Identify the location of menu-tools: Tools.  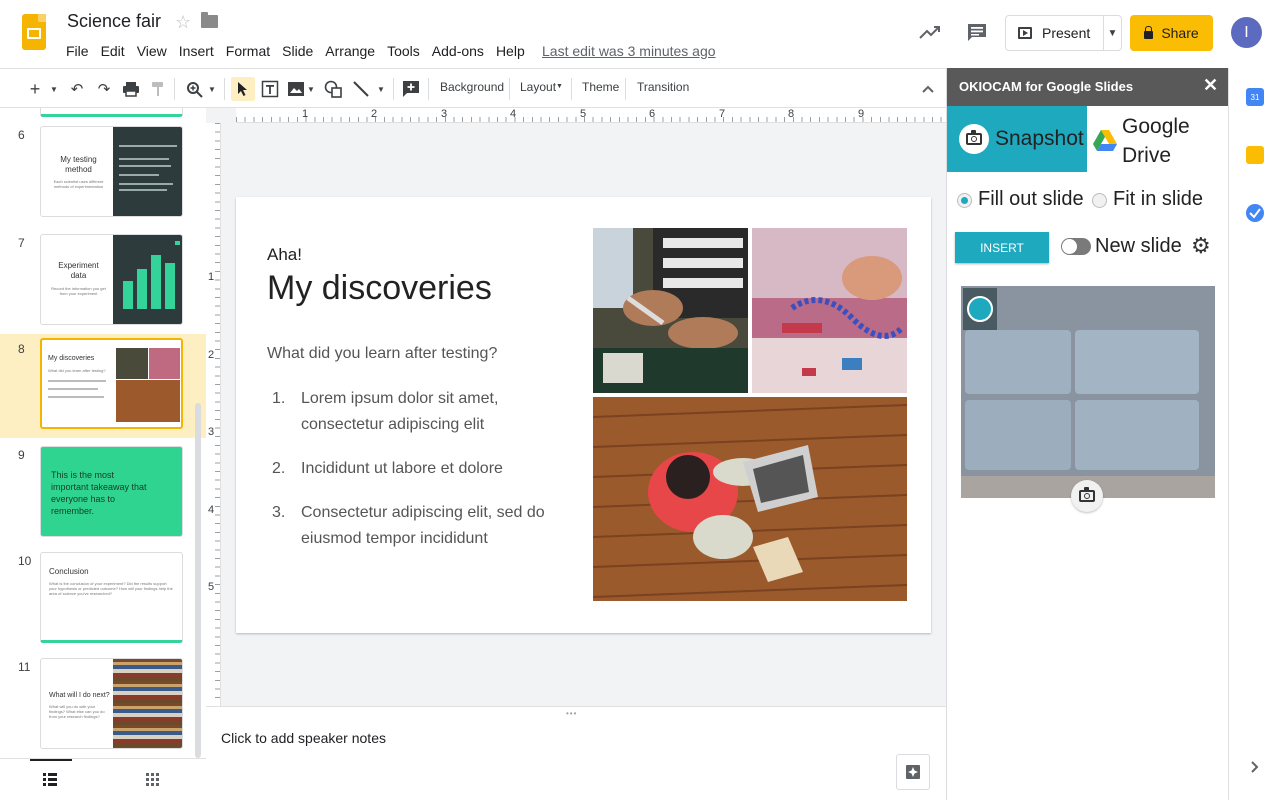
(403, 51).